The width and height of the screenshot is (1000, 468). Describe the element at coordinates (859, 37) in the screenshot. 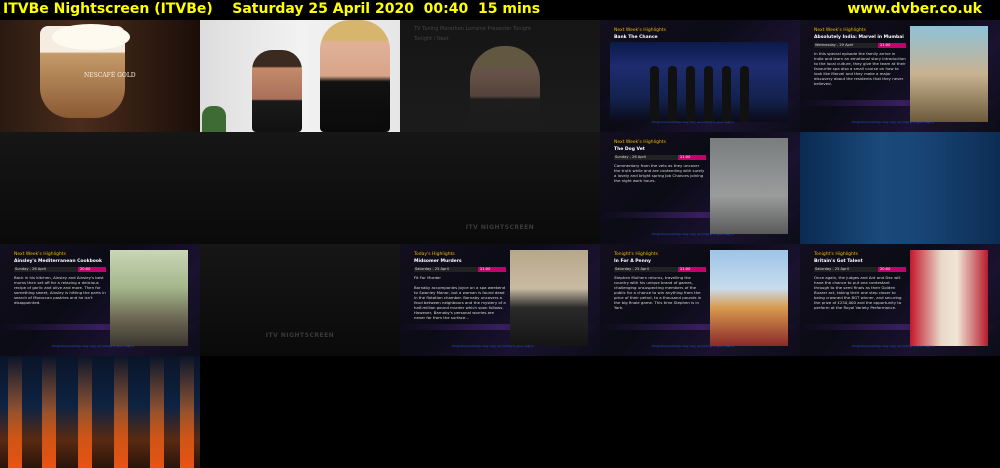

I see `card-programme: Absolutely India: Marvel in Mumbai` at that location.